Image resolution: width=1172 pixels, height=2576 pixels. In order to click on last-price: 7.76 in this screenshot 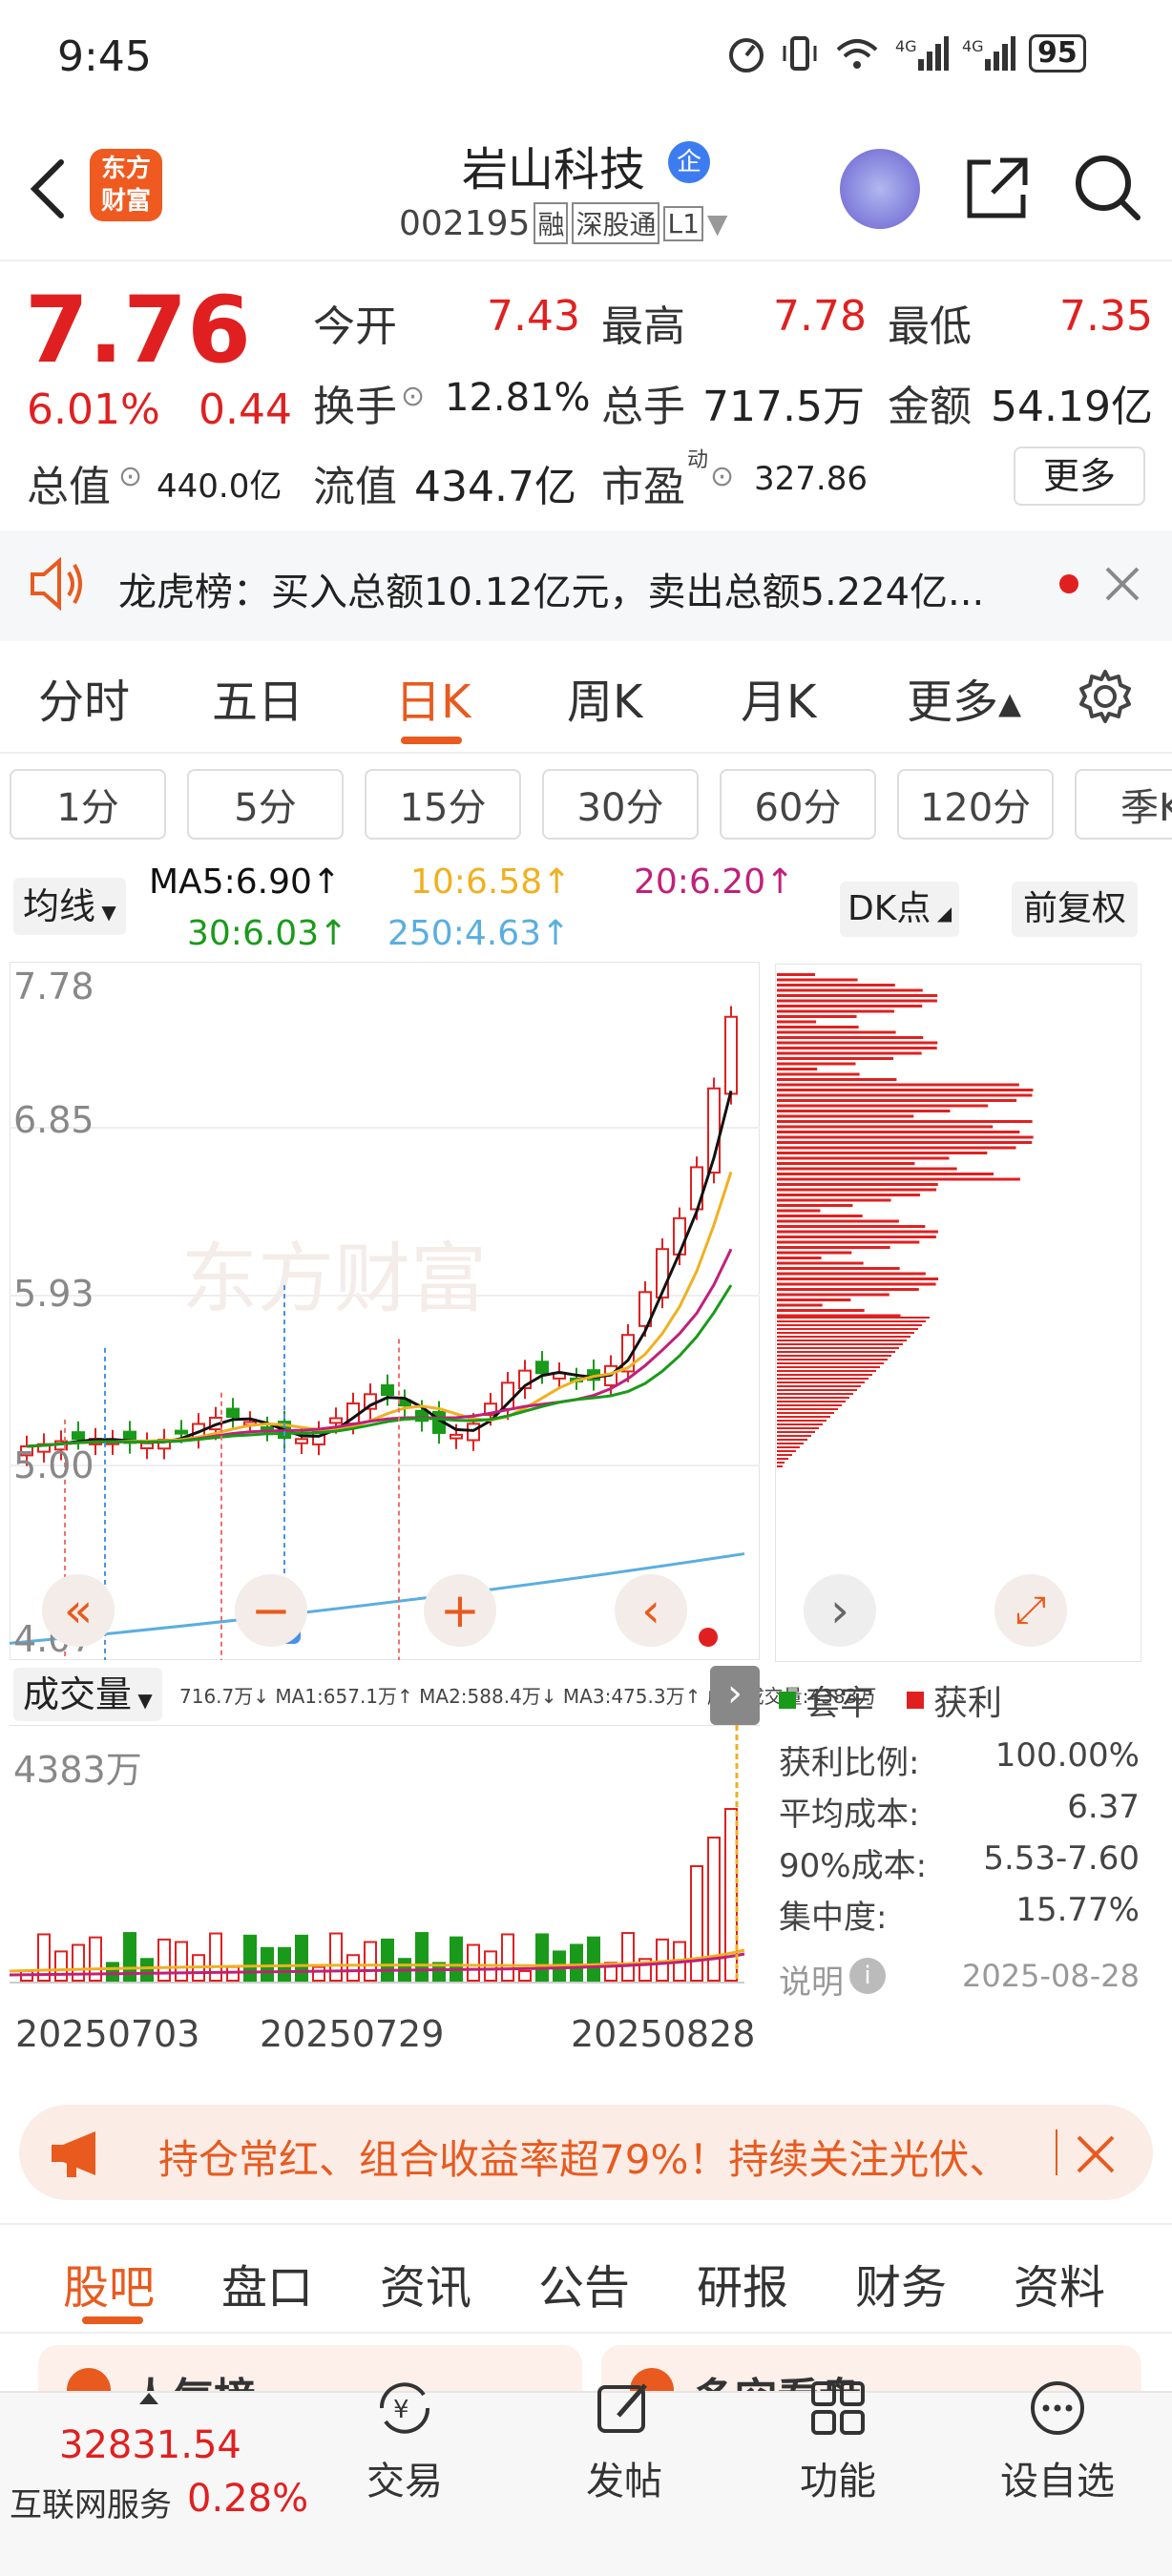, I will do `click(138, 330)`.